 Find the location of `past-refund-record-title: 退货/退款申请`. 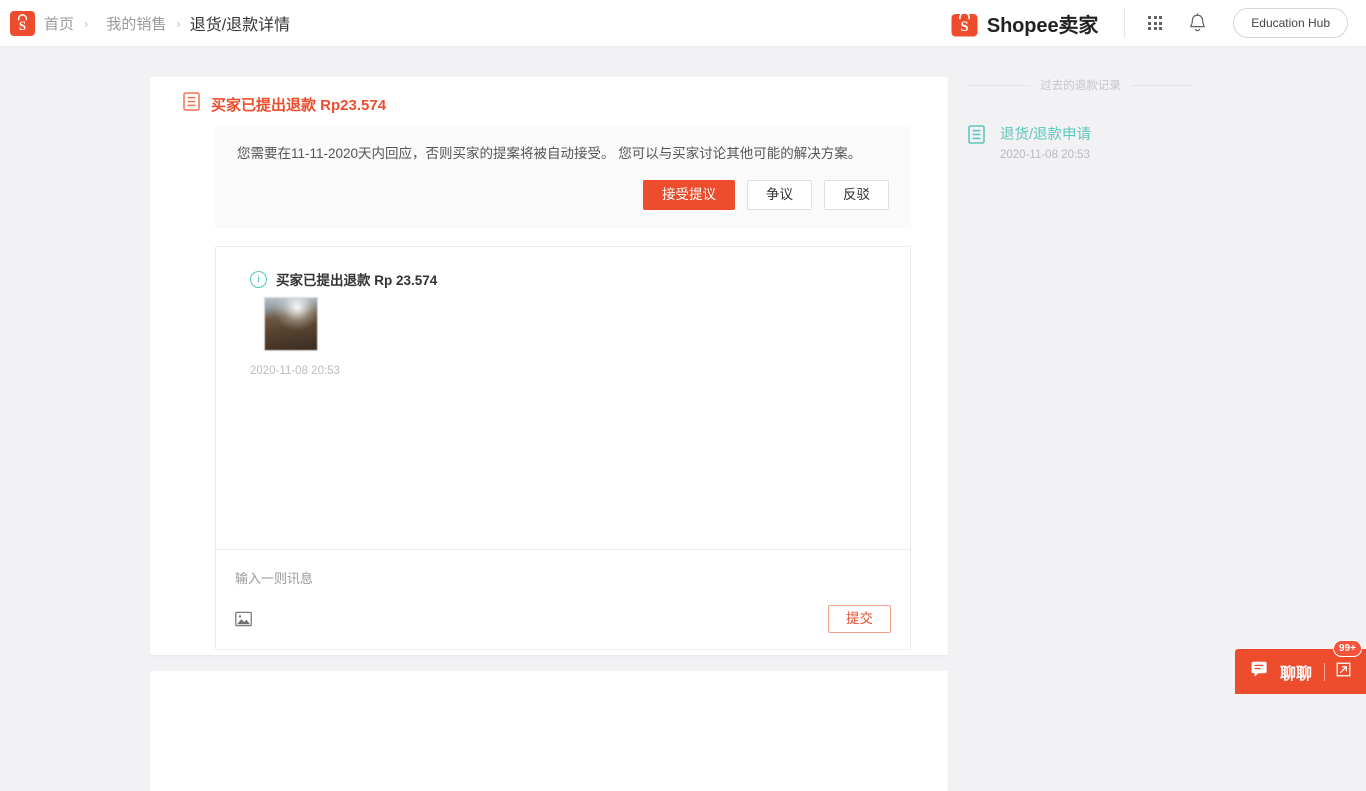

past-refund-record-title: 退货/退款申请 is located at coordinates (1045, 133).